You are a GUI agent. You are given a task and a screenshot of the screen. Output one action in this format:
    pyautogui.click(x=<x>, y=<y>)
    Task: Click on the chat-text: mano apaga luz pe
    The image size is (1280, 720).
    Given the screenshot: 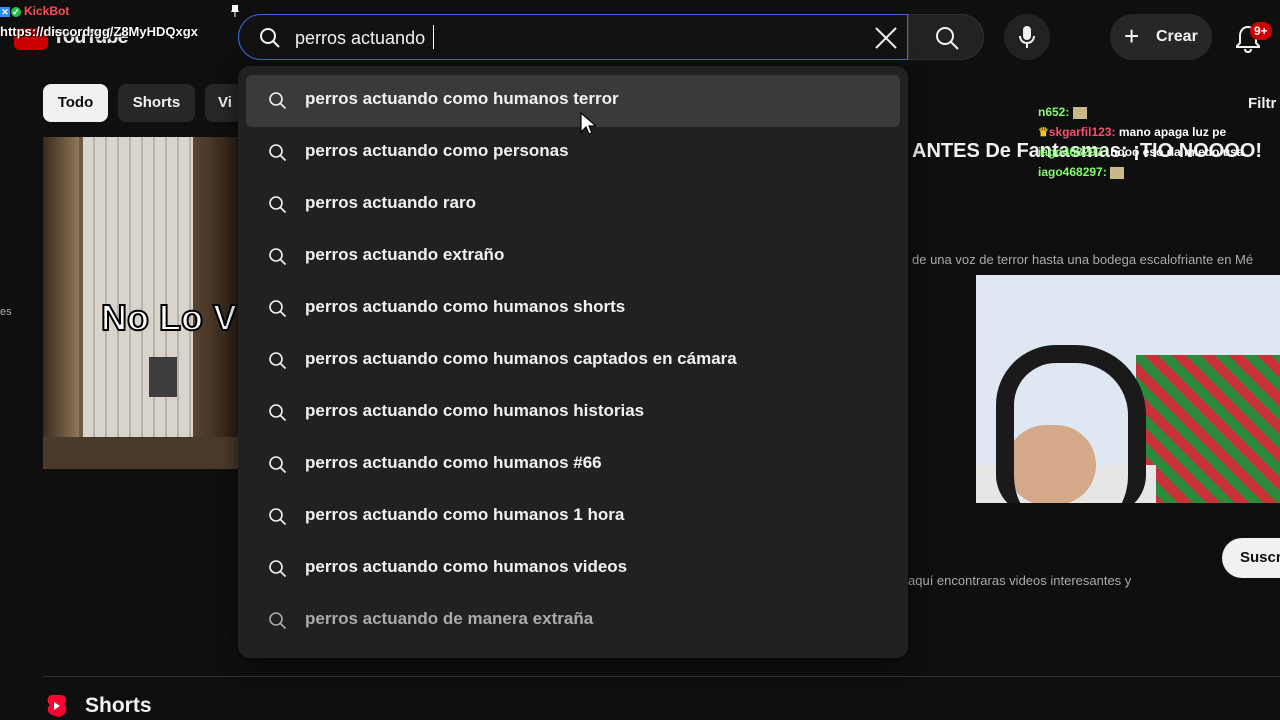 What is the action you would take?
    pyautogui.click(x=1172, y=132)
    